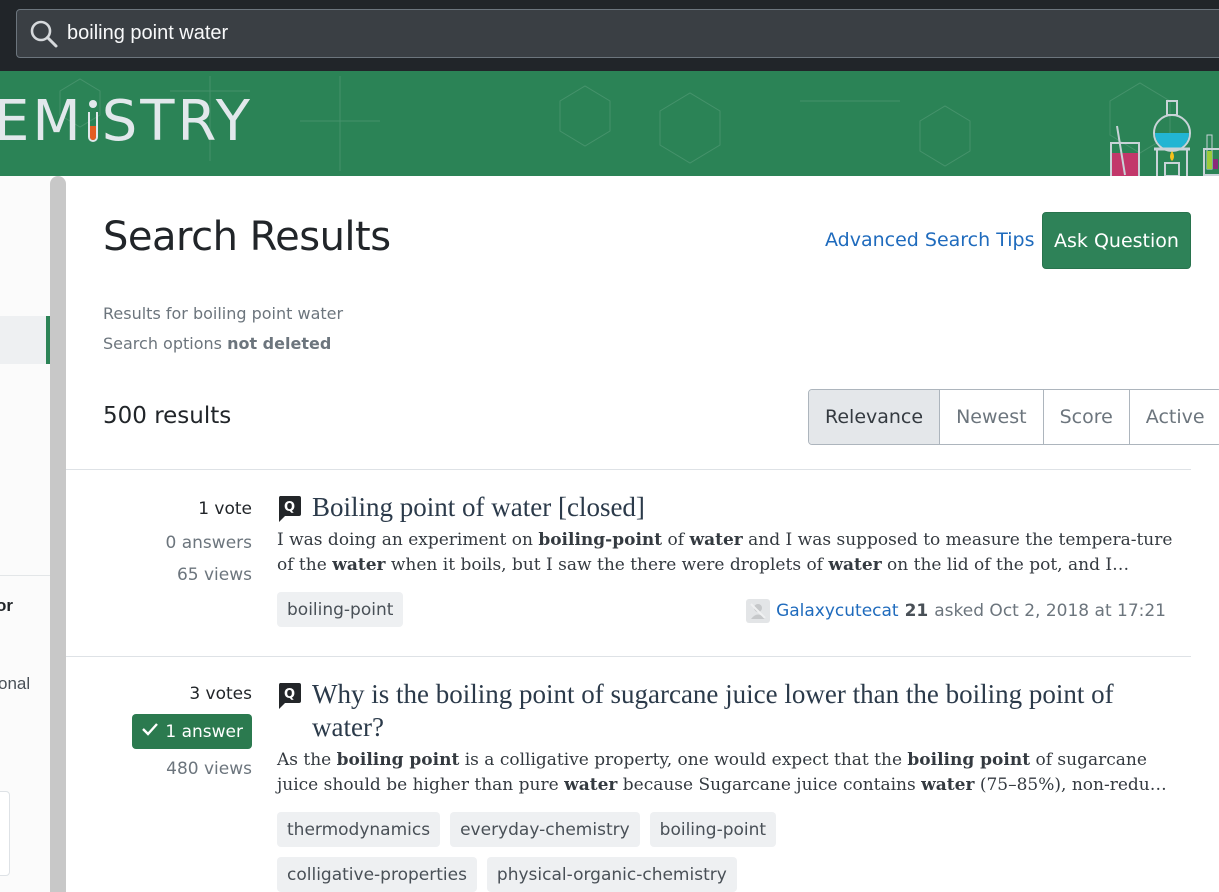  I want to click on tag: thermodynamics, so click(359, 829).